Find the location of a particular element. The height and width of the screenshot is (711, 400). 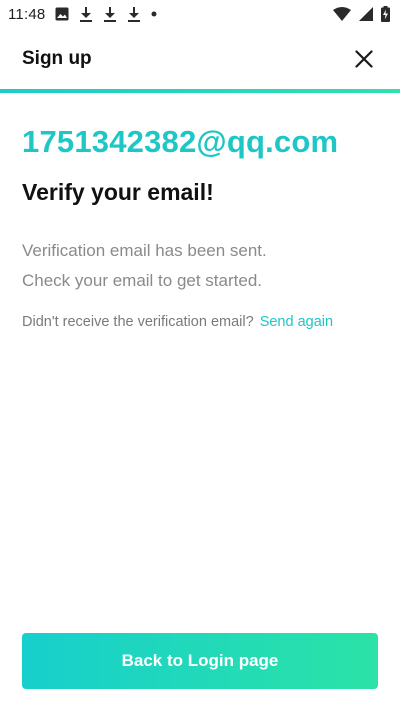

close-button is located at coordinates (364, 59).